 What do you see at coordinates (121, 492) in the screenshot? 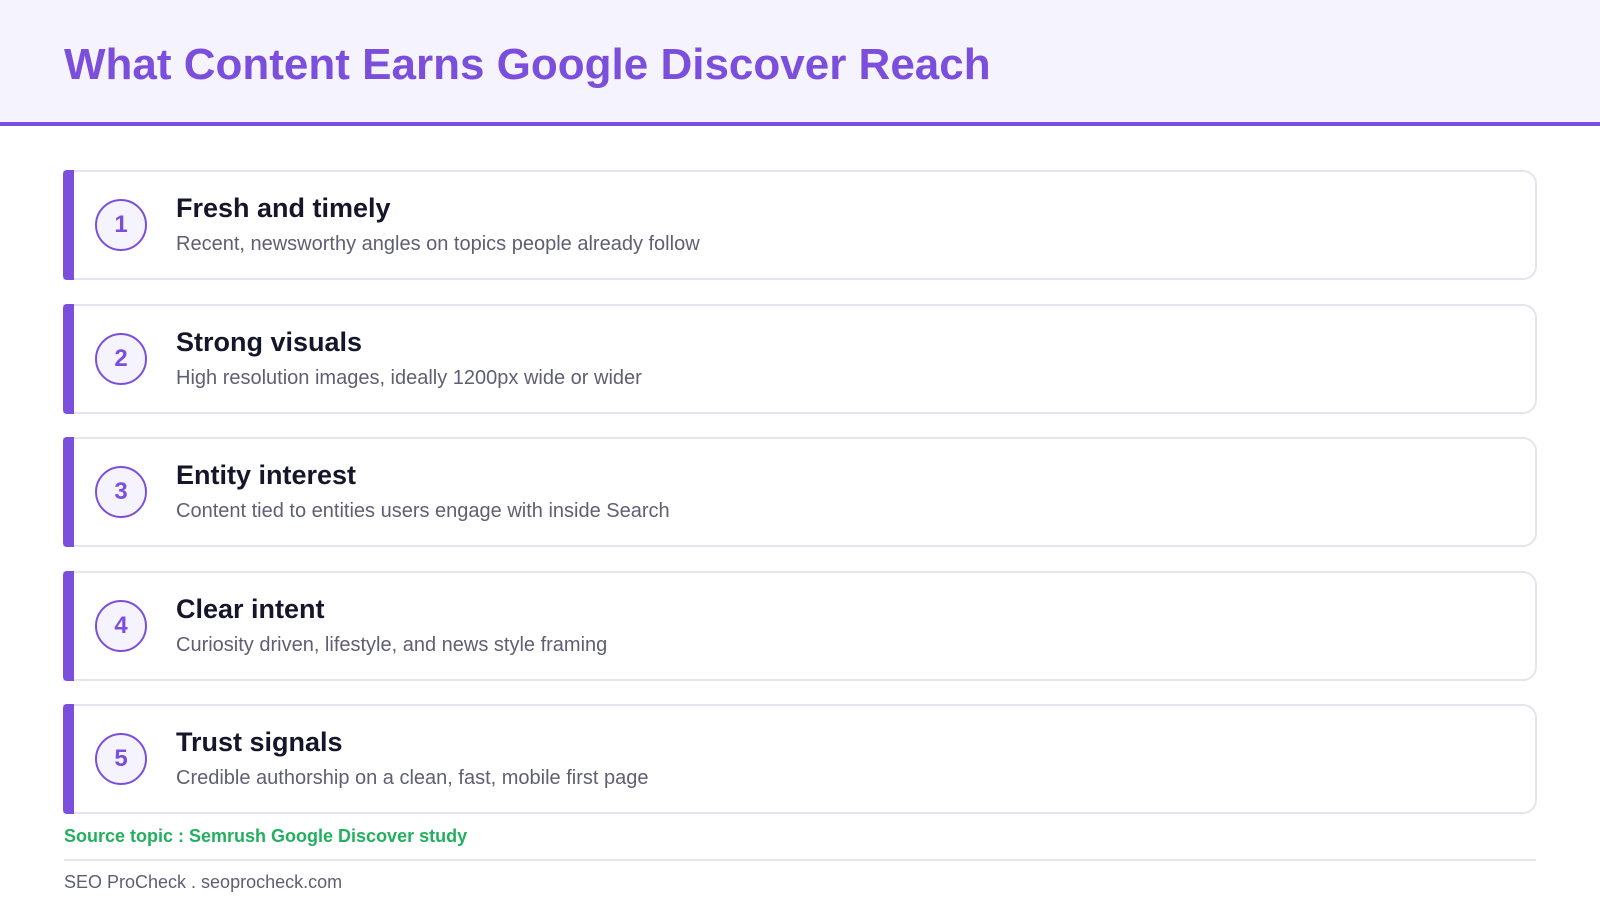
I see `number-badge: 3` at bounding box center [121, 492].